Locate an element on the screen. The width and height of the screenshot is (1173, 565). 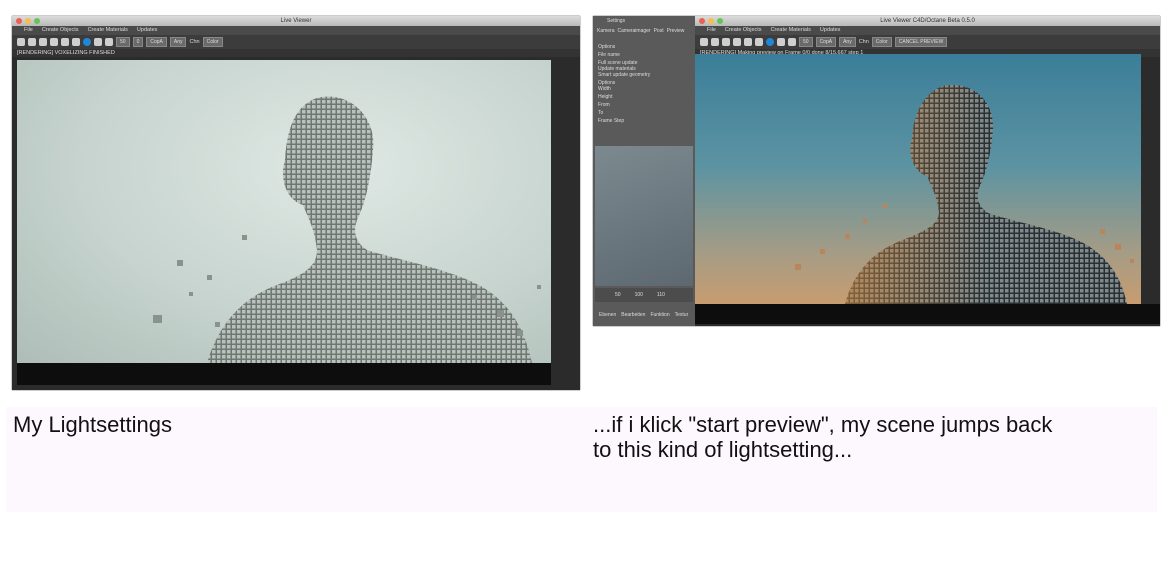
settings-tabs: Kamera Cameraimager Post Preview is located at coordinates (640, 31).